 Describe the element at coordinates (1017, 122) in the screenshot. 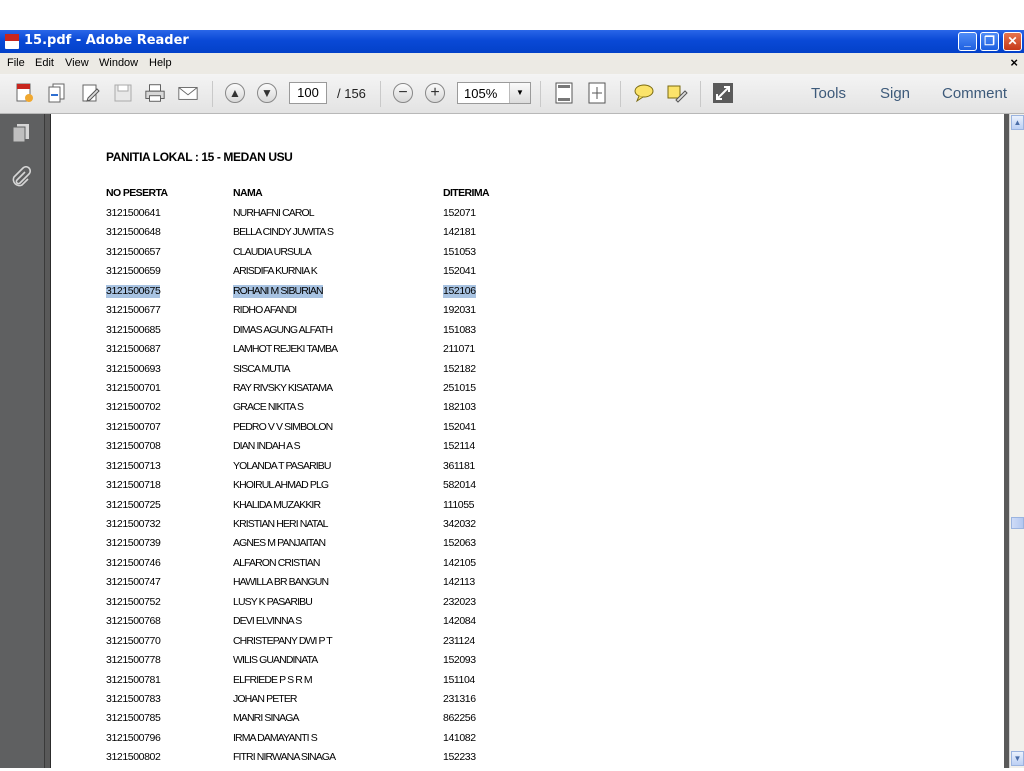

I see `scroll-up-icon: ▲` at that location.